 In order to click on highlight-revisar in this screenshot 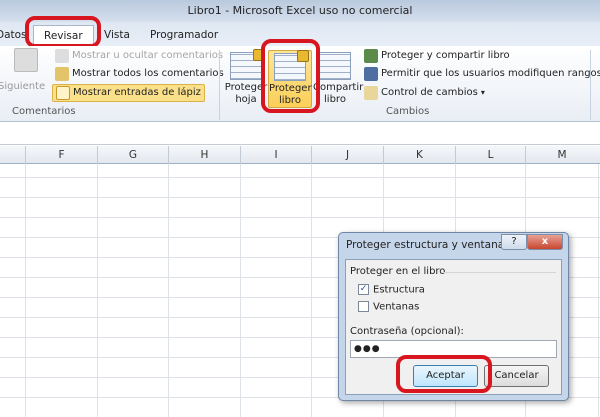, I will do `click(63, 32)`.